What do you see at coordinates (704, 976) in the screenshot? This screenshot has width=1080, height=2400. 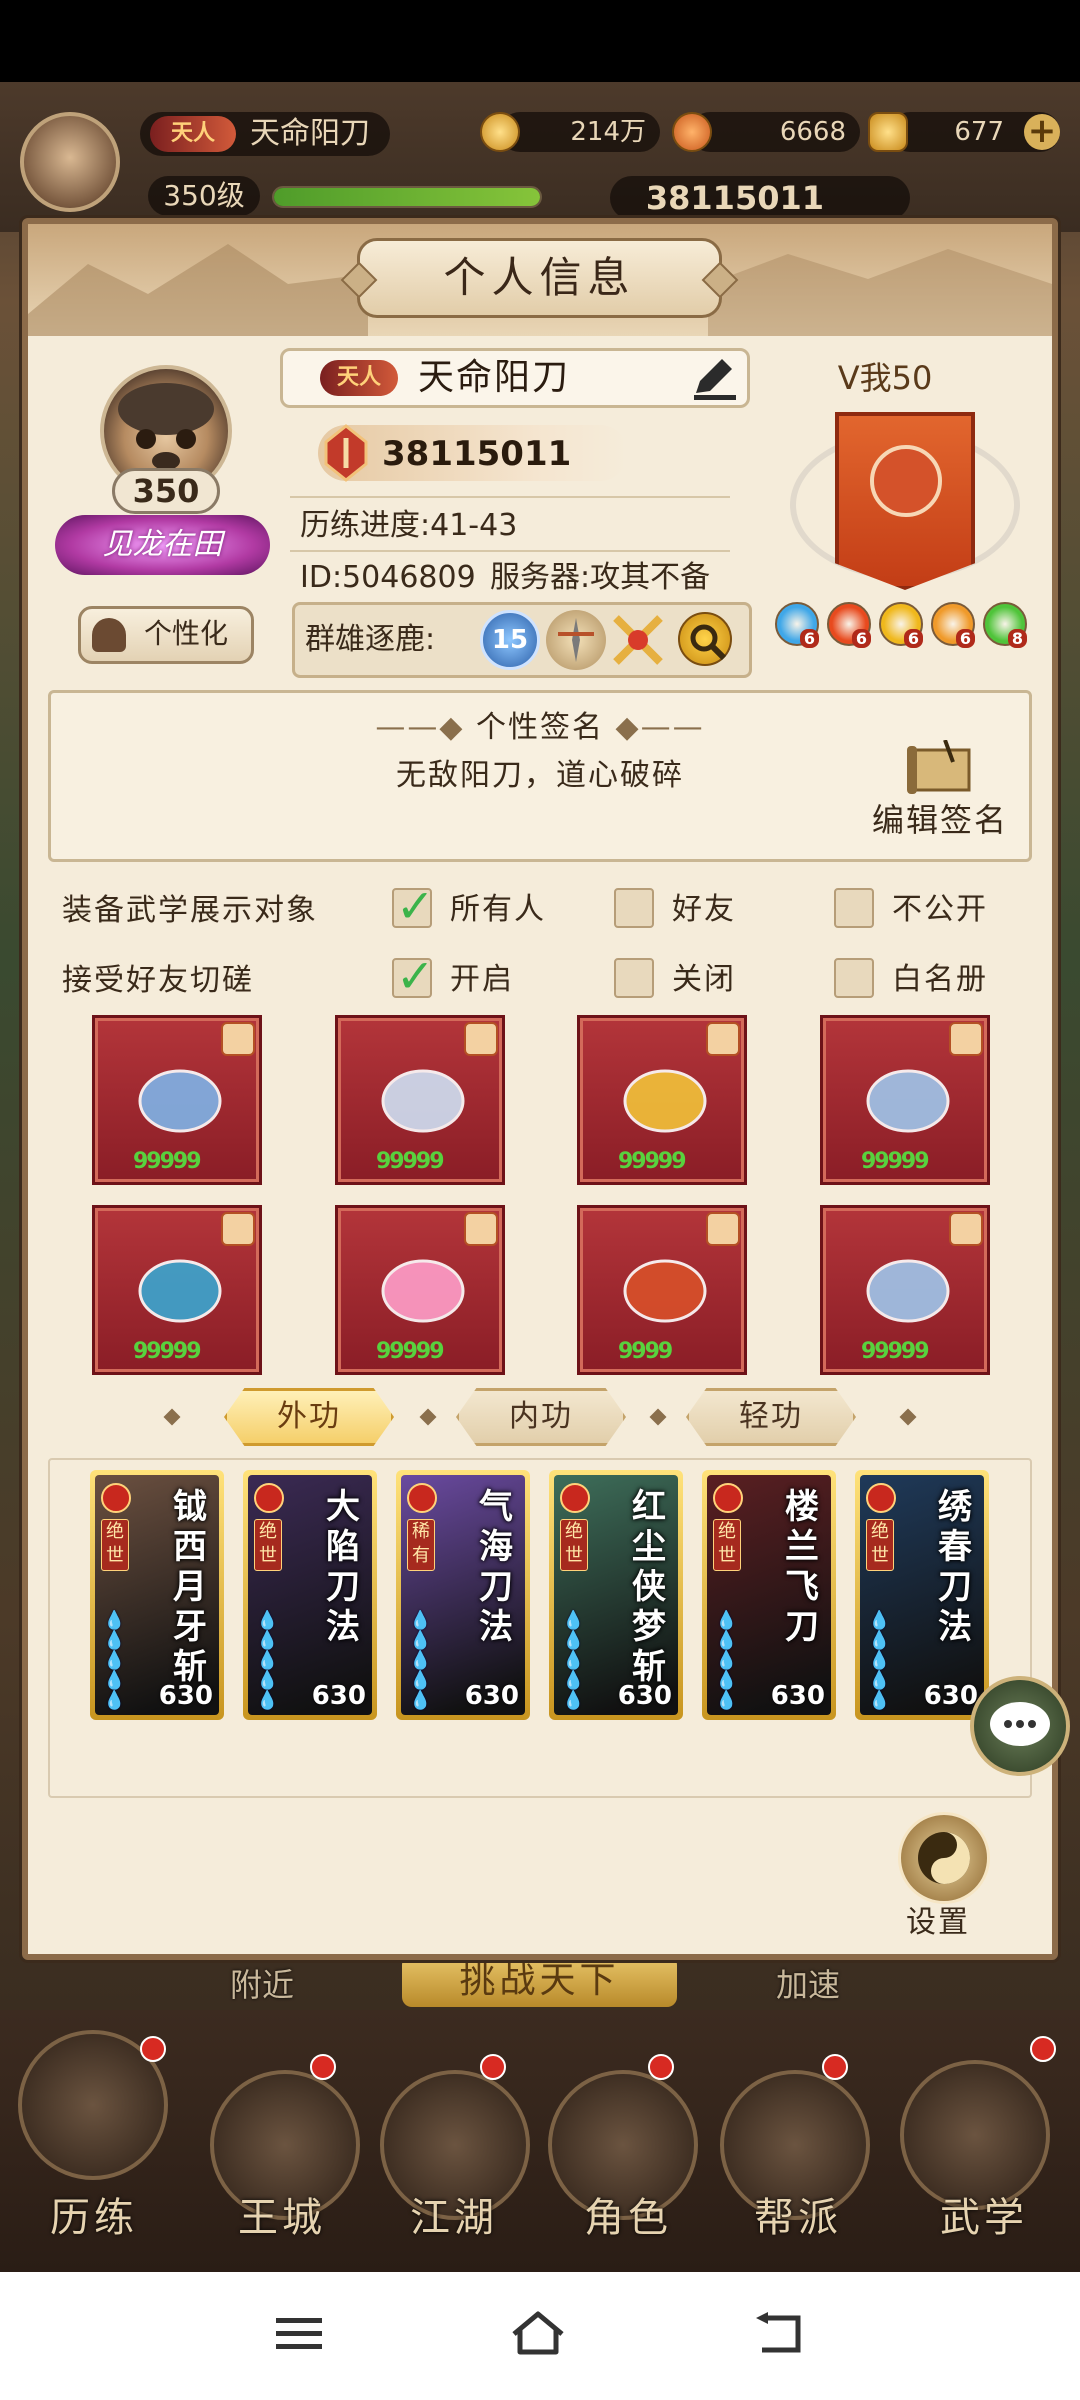 I see `option-label: 关闭` at bounding box center [704, 976].